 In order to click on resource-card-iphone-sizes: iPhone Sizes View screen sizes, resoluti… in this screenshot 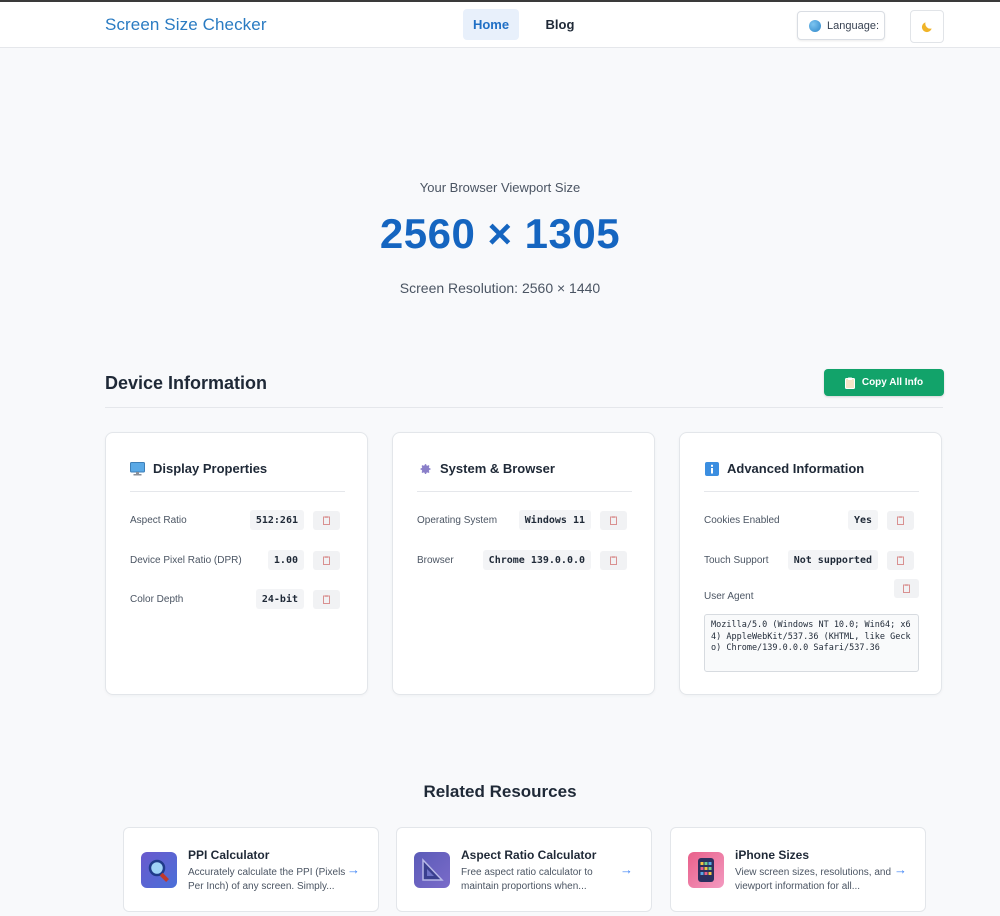, I will do `click(798, 869)`.